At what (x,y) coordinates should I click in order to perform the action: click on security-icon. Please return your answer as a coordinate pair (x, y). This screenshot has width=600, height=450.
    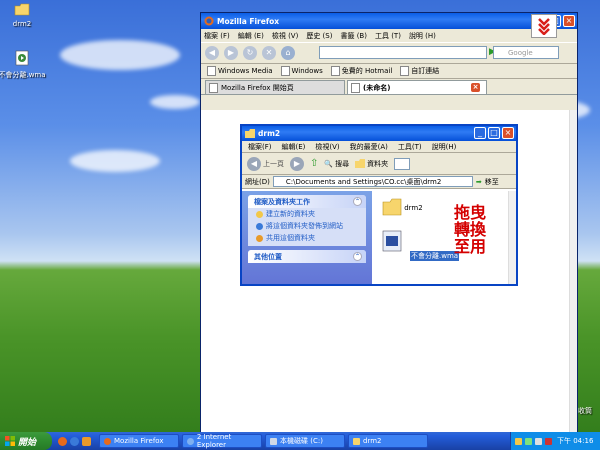
    Looking at the image, I should click on (548, 441).